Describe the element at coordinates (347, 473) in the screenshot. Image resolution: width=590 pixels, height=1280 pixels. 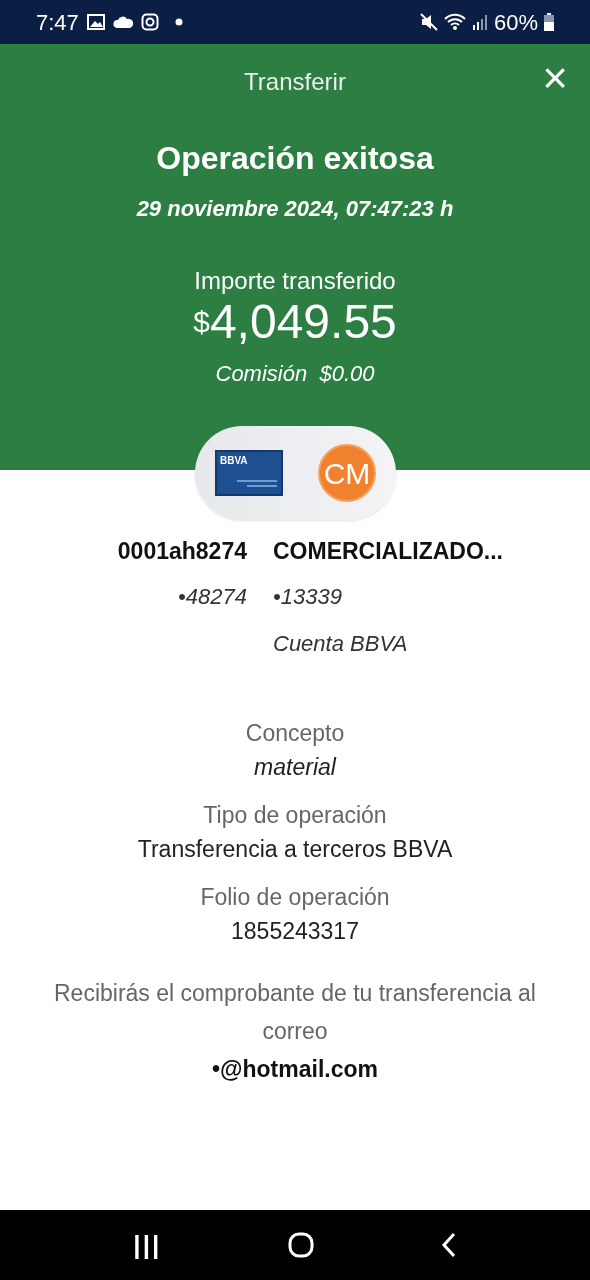
I see `recipient-avatar: CM` at that location.